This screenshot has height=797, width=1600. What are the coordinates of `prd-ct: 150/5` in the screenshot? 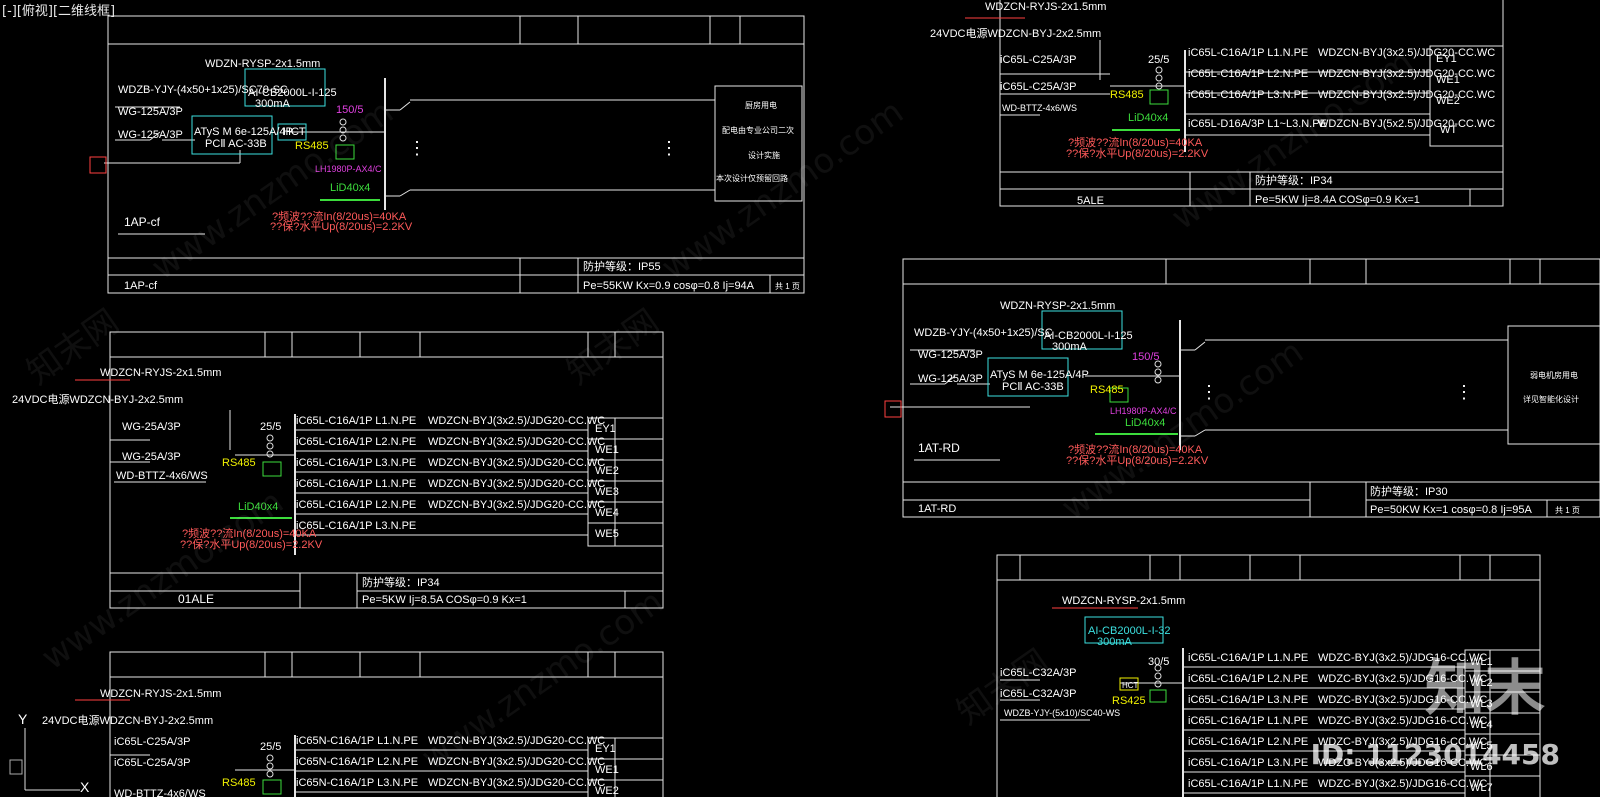 It's located at (1146, 357).